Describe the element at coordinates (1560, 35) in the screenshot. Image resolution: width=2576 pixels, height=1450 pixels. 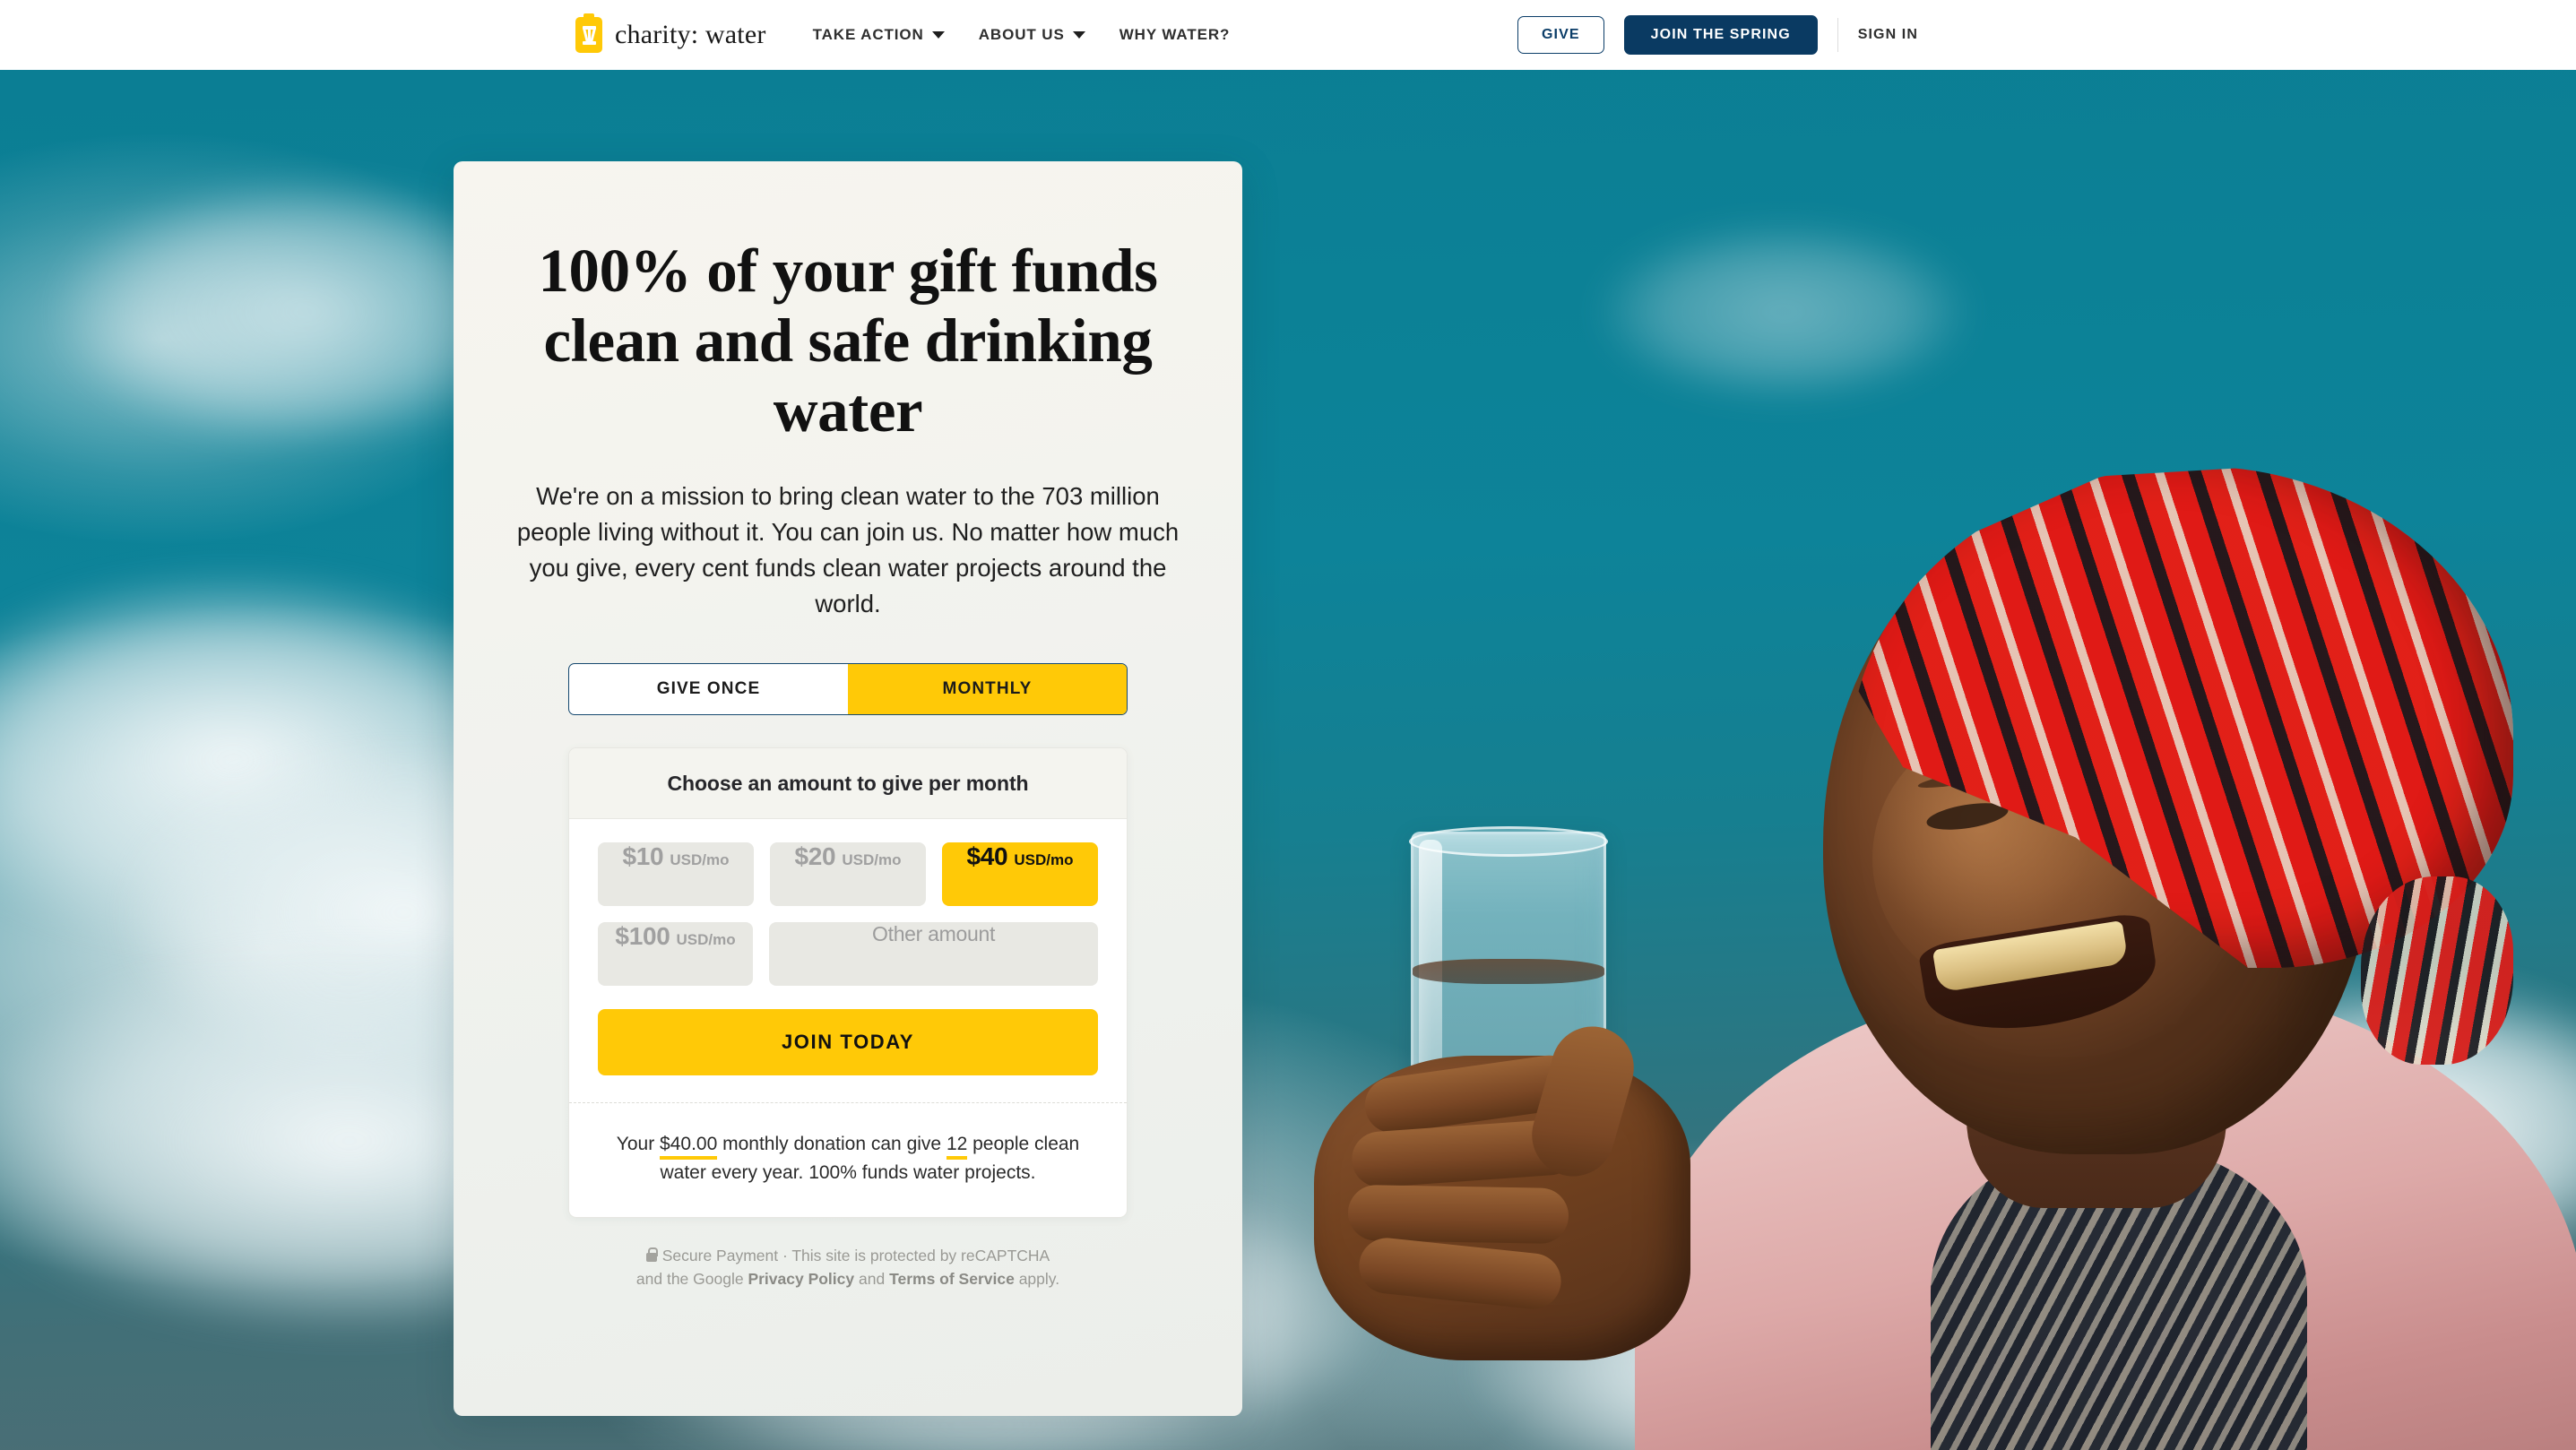
I see `give-button: GIVE` at that location.